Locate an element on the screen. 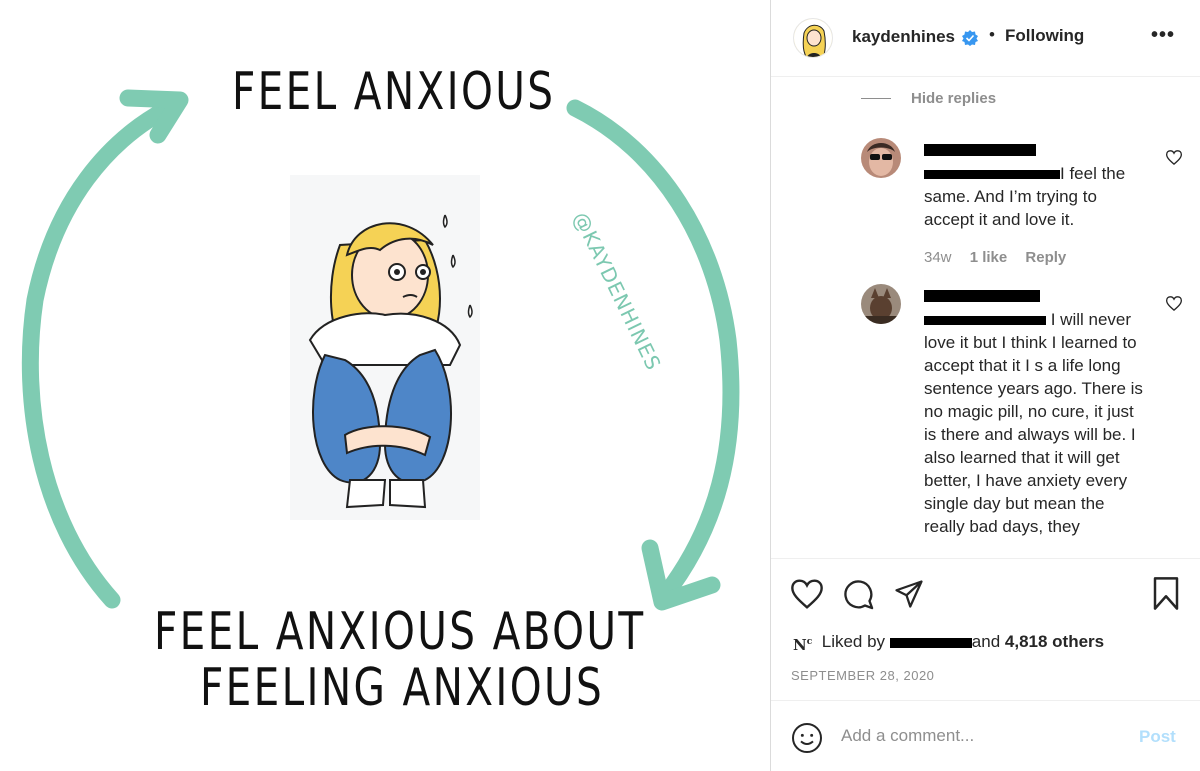 The image size is (1200, 771). redacted-liker-name is located at coordinates (930, 642).